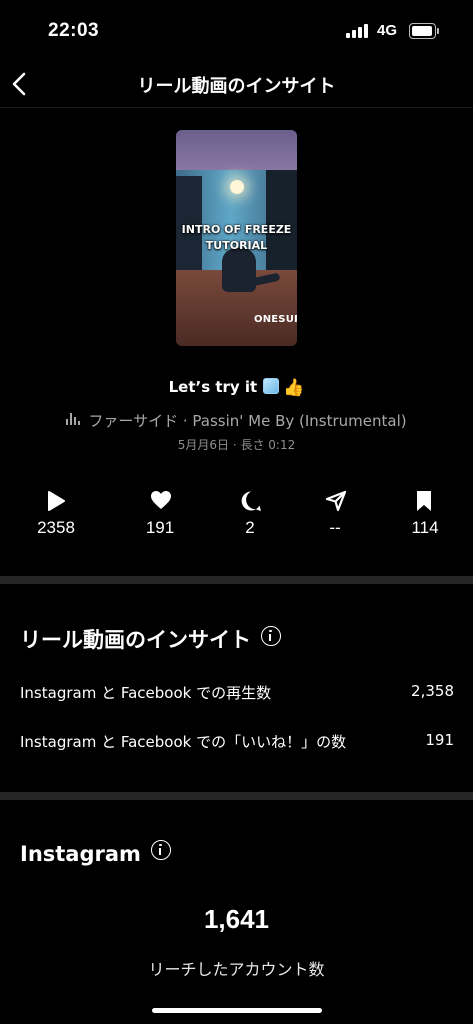 The width and height of the screenshot is (473, 1024). I want to click on comment-icon, so click(251, 501).